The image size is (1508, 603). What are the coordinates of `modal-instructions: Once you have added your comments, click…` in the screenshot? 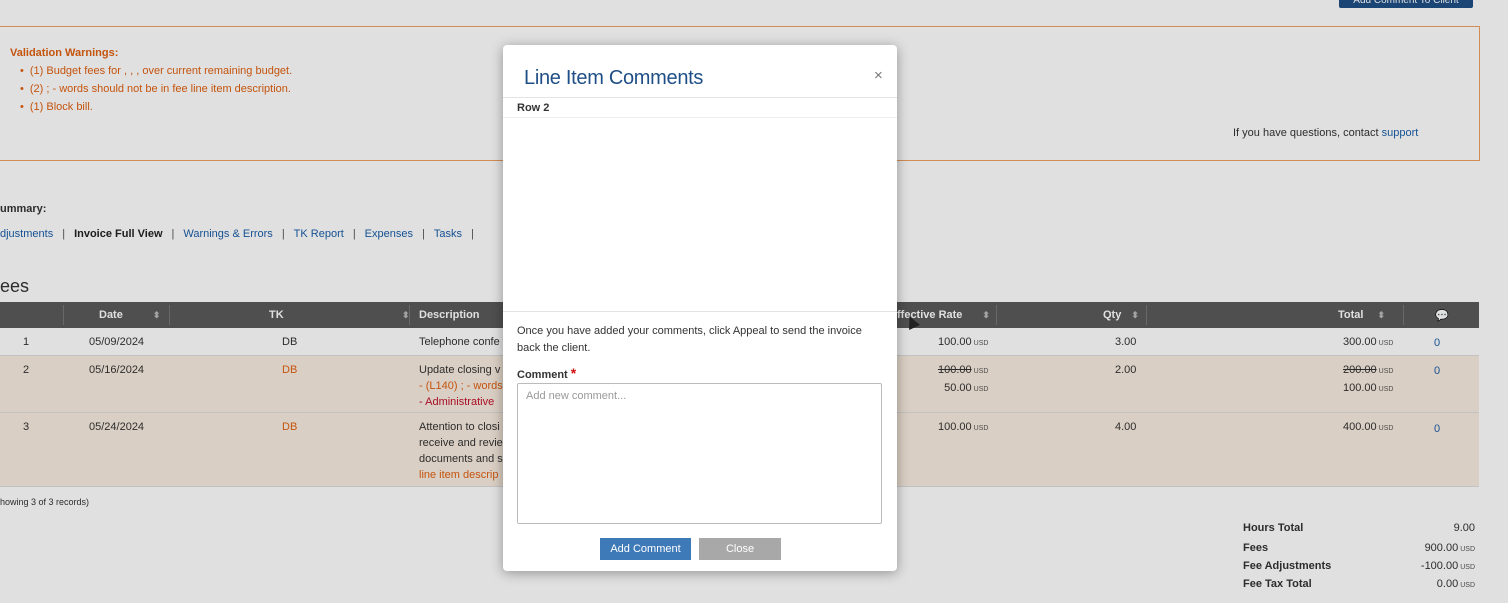 It's located at (689, 339).